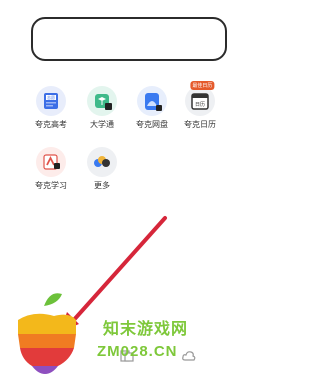  Describe the element at coordinates (102, 124) in the screenshot. I see `app-label: 大学通` at that location.